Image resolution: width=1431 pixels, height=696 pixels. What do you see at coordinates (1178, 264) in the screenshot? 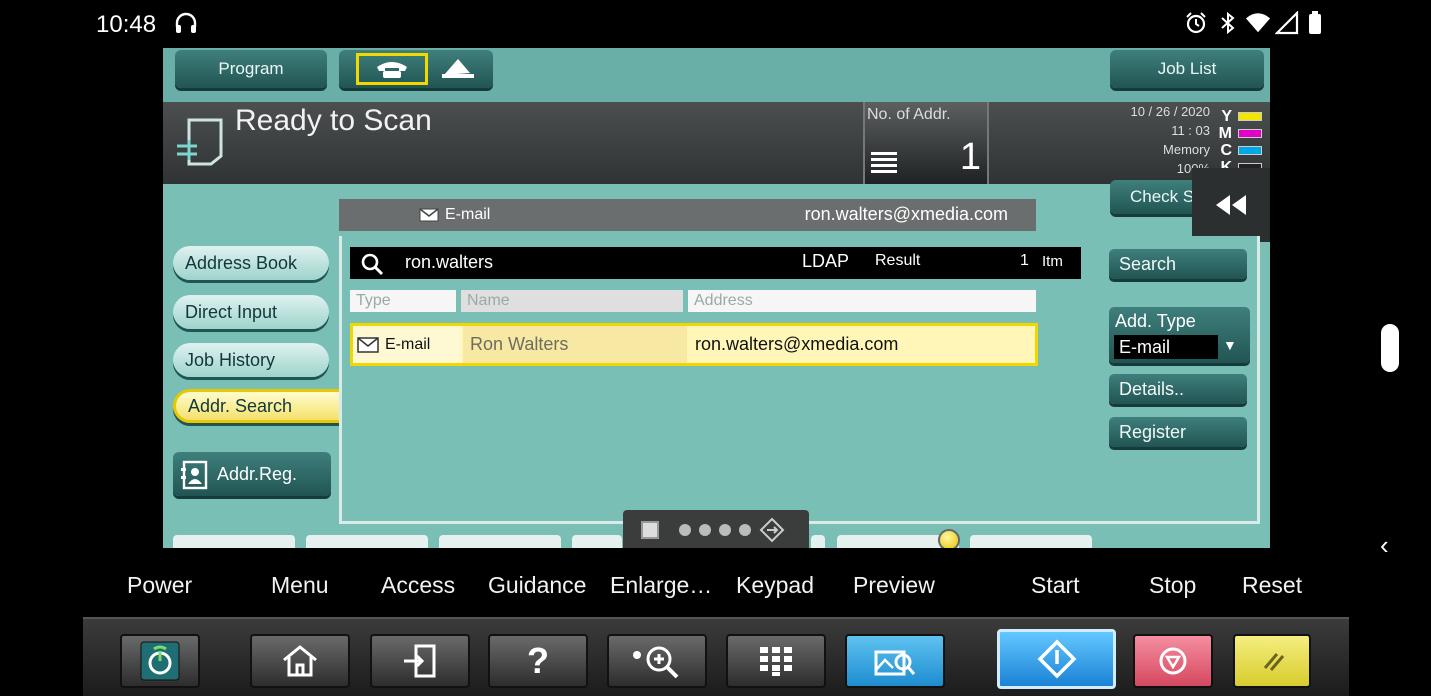
I see `search-button: Search` at bounding box center [1178, 264].